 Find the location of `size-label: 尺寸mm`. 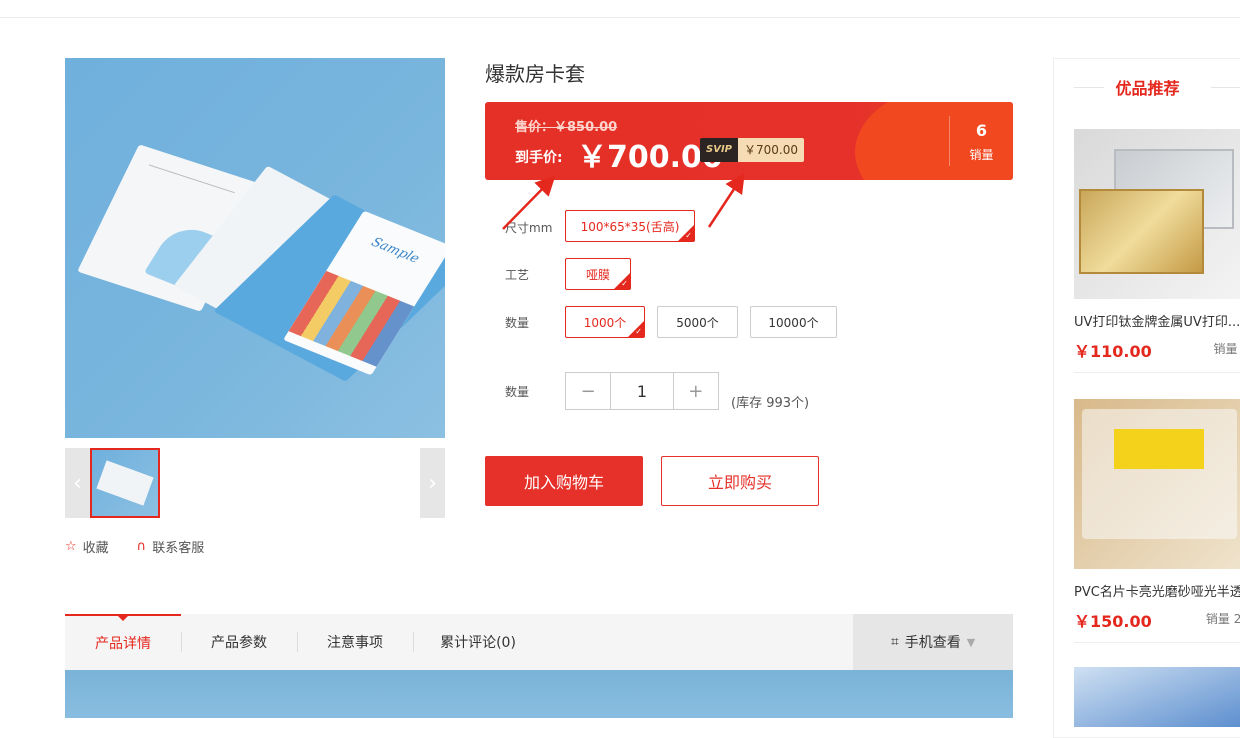

size-label: 尺寸mm is located at coordinates (529, 228).